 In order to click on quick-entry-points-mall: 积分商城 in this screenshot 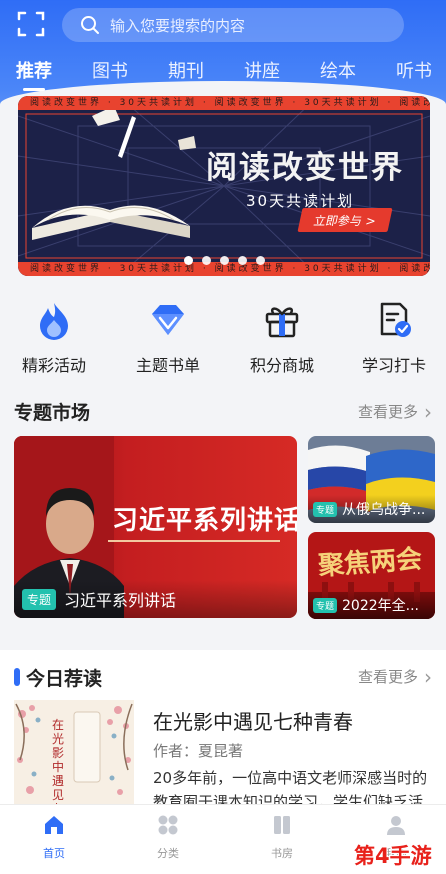, I will do `click(282, 338)`.